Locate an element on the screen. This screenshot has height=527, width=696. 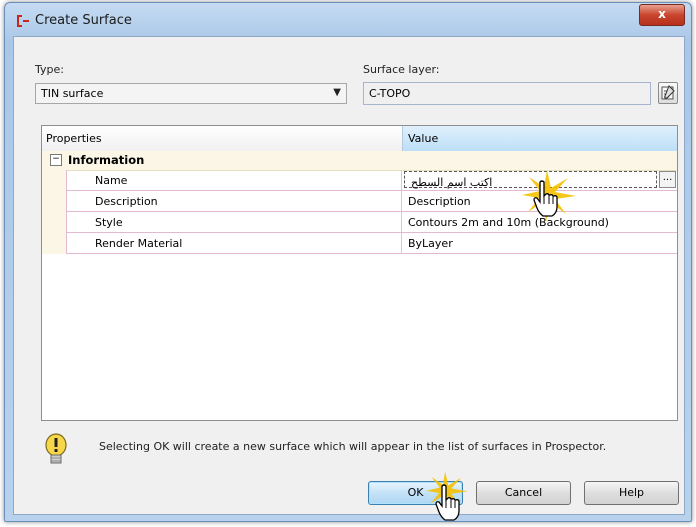
property-value-cell: Contours 2m and 10m (Background) is located at coordinates (539, 222).